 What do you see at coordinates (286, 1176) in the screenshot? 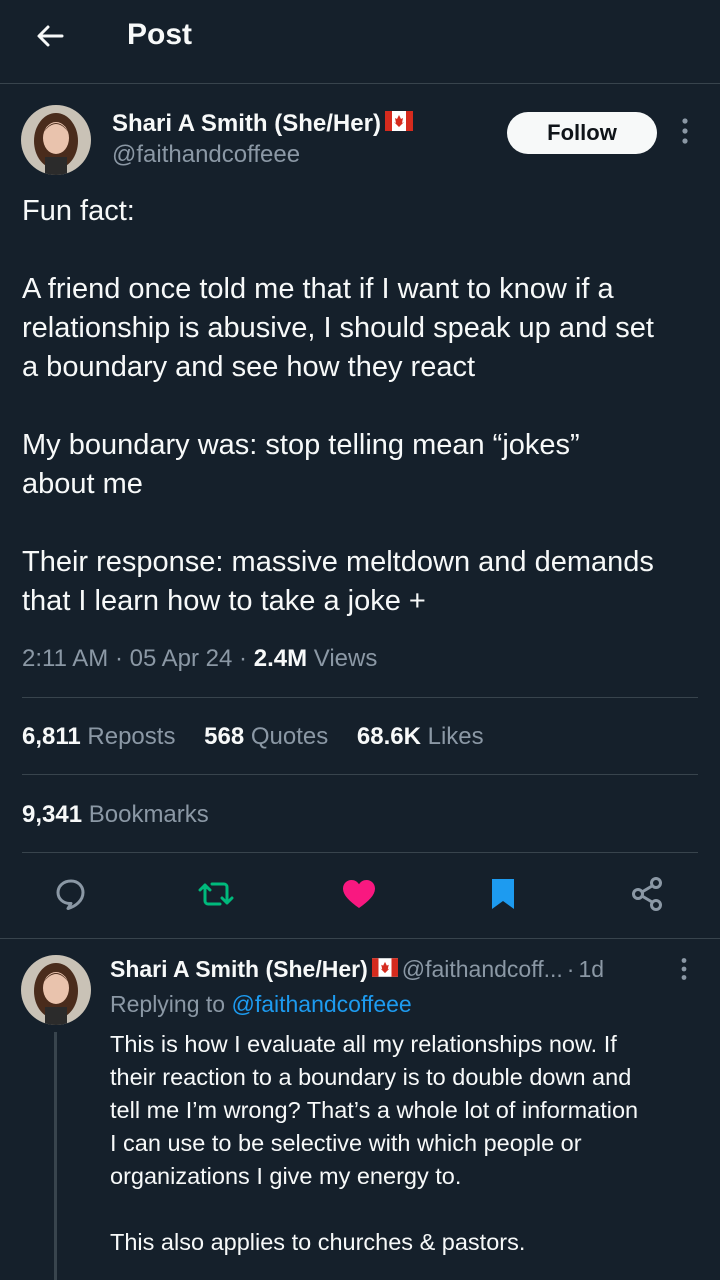
I see `text-line: organizations I give my energy to.` at bounding box center [286, 1176].